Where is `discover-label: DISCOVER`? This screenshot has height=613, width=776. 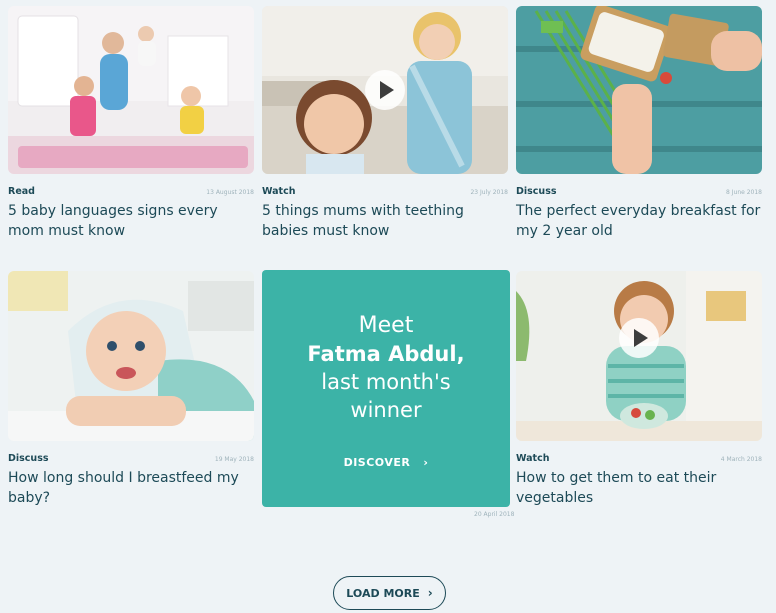
discover-label: DISCOVER is located at coordinates (377, 462).